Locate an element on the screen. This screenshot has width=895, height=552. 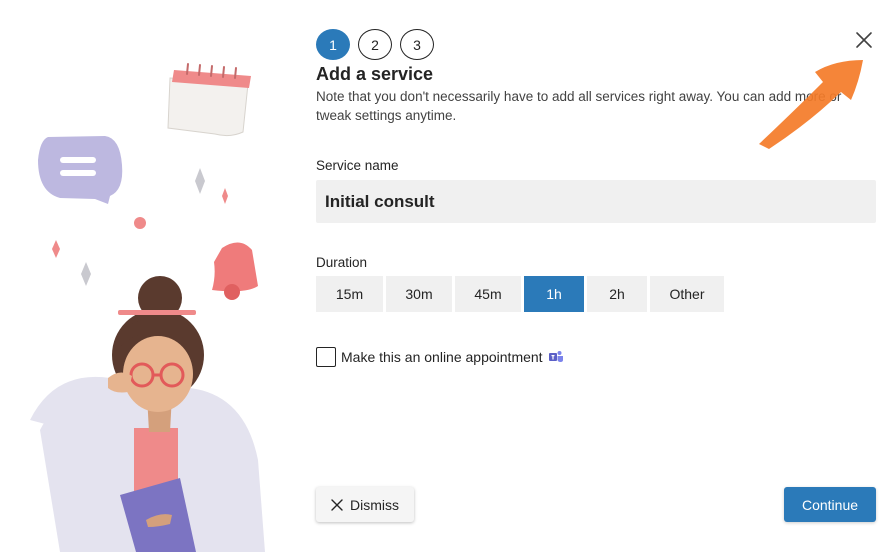
duration-options: 15m 30m 45m 1h 2h Other is located at coordinates (520, 294).